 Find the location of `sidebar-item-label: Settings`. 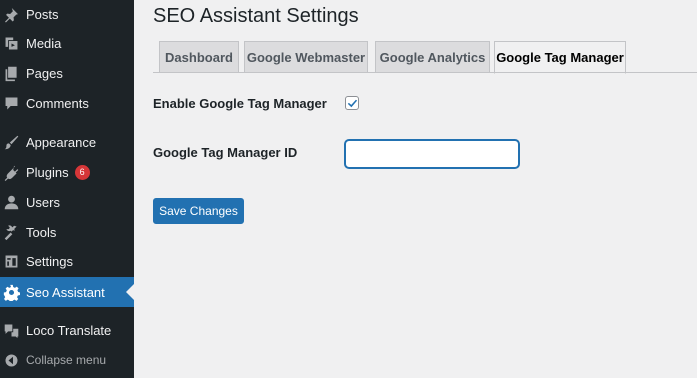

sidebar-item-label: Settings is located at coordinates (49, 261).